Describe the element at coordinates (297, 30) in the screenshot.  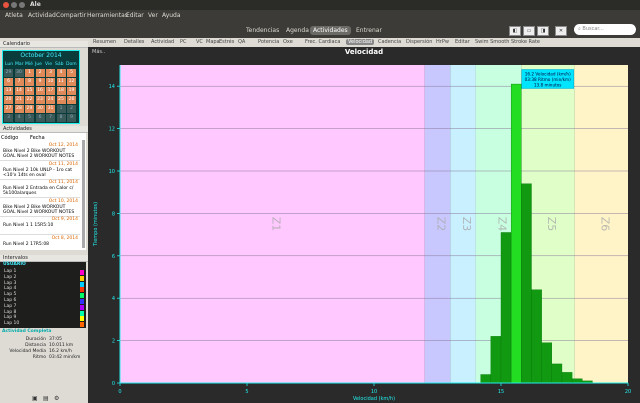
I see `view-agenda: Agenda` at that location.